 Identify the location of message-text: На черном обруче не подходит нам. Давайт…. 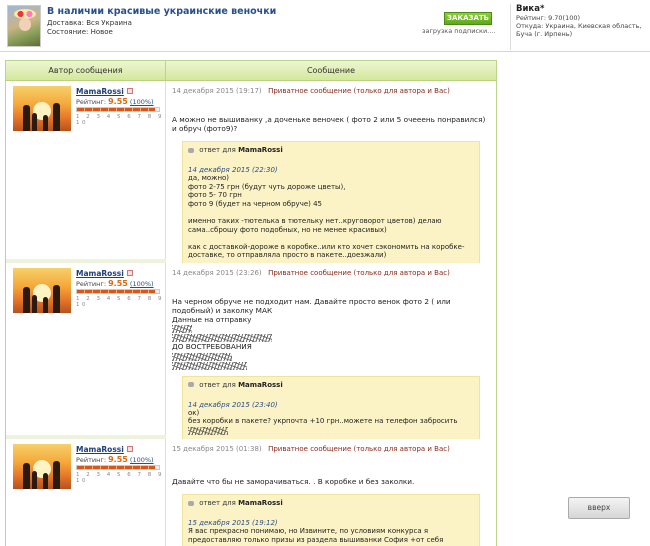
(311, 310).